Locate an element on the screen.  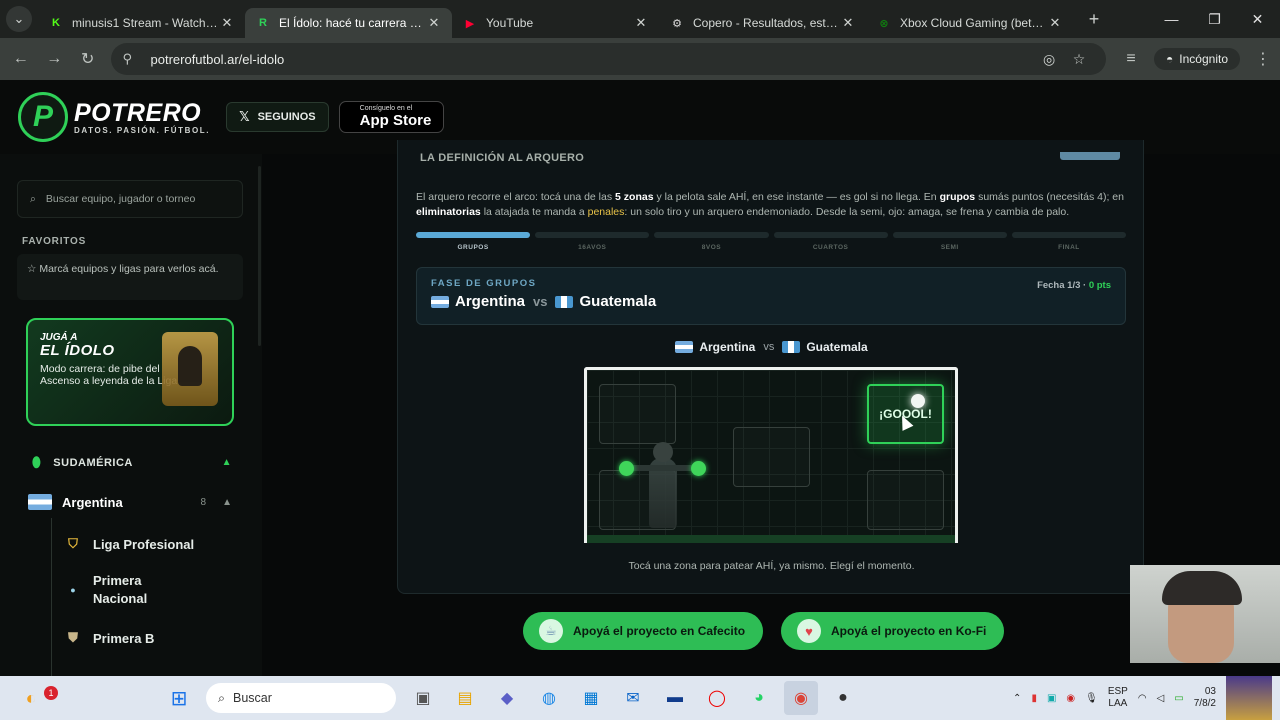
chrome-icon: ◉ is located at coordinates (801, 698).